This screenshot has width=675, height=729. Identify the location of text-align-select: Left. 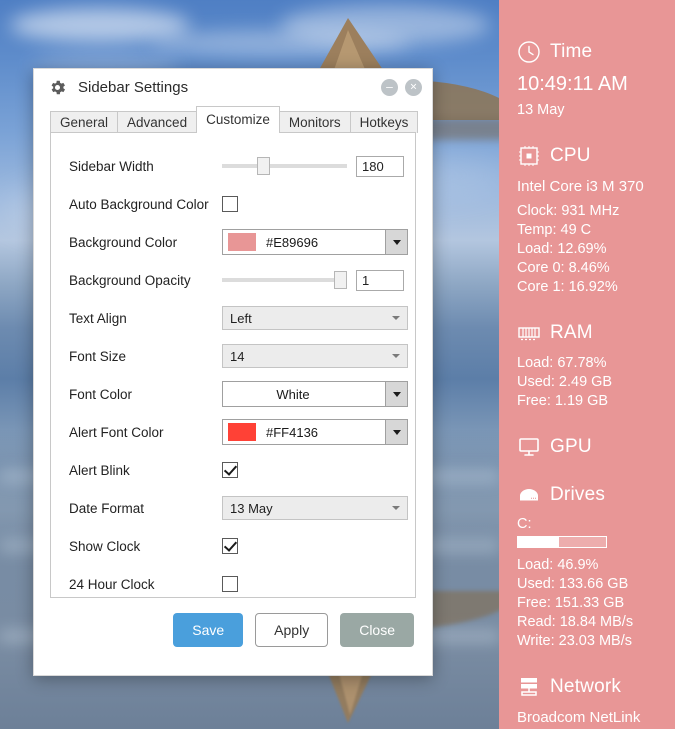
(315, 318).